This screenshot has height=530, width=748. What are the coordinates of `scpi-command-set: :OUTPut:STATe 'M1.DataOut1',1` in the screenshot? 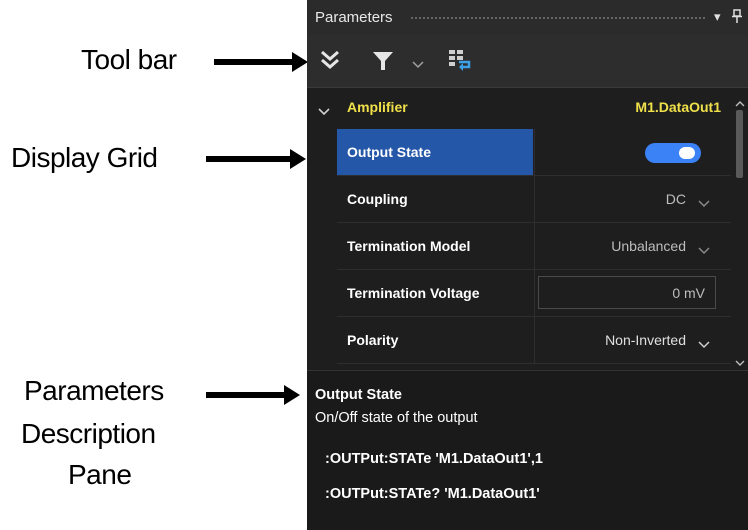 It's located at (434, 459).